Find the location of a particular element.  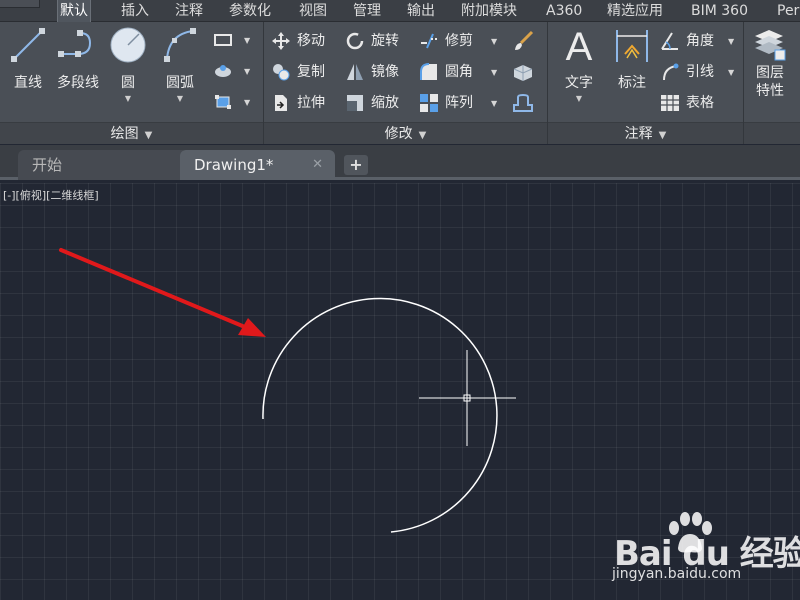

move-tool-button: 移动 is located at coordinates (298, 41).